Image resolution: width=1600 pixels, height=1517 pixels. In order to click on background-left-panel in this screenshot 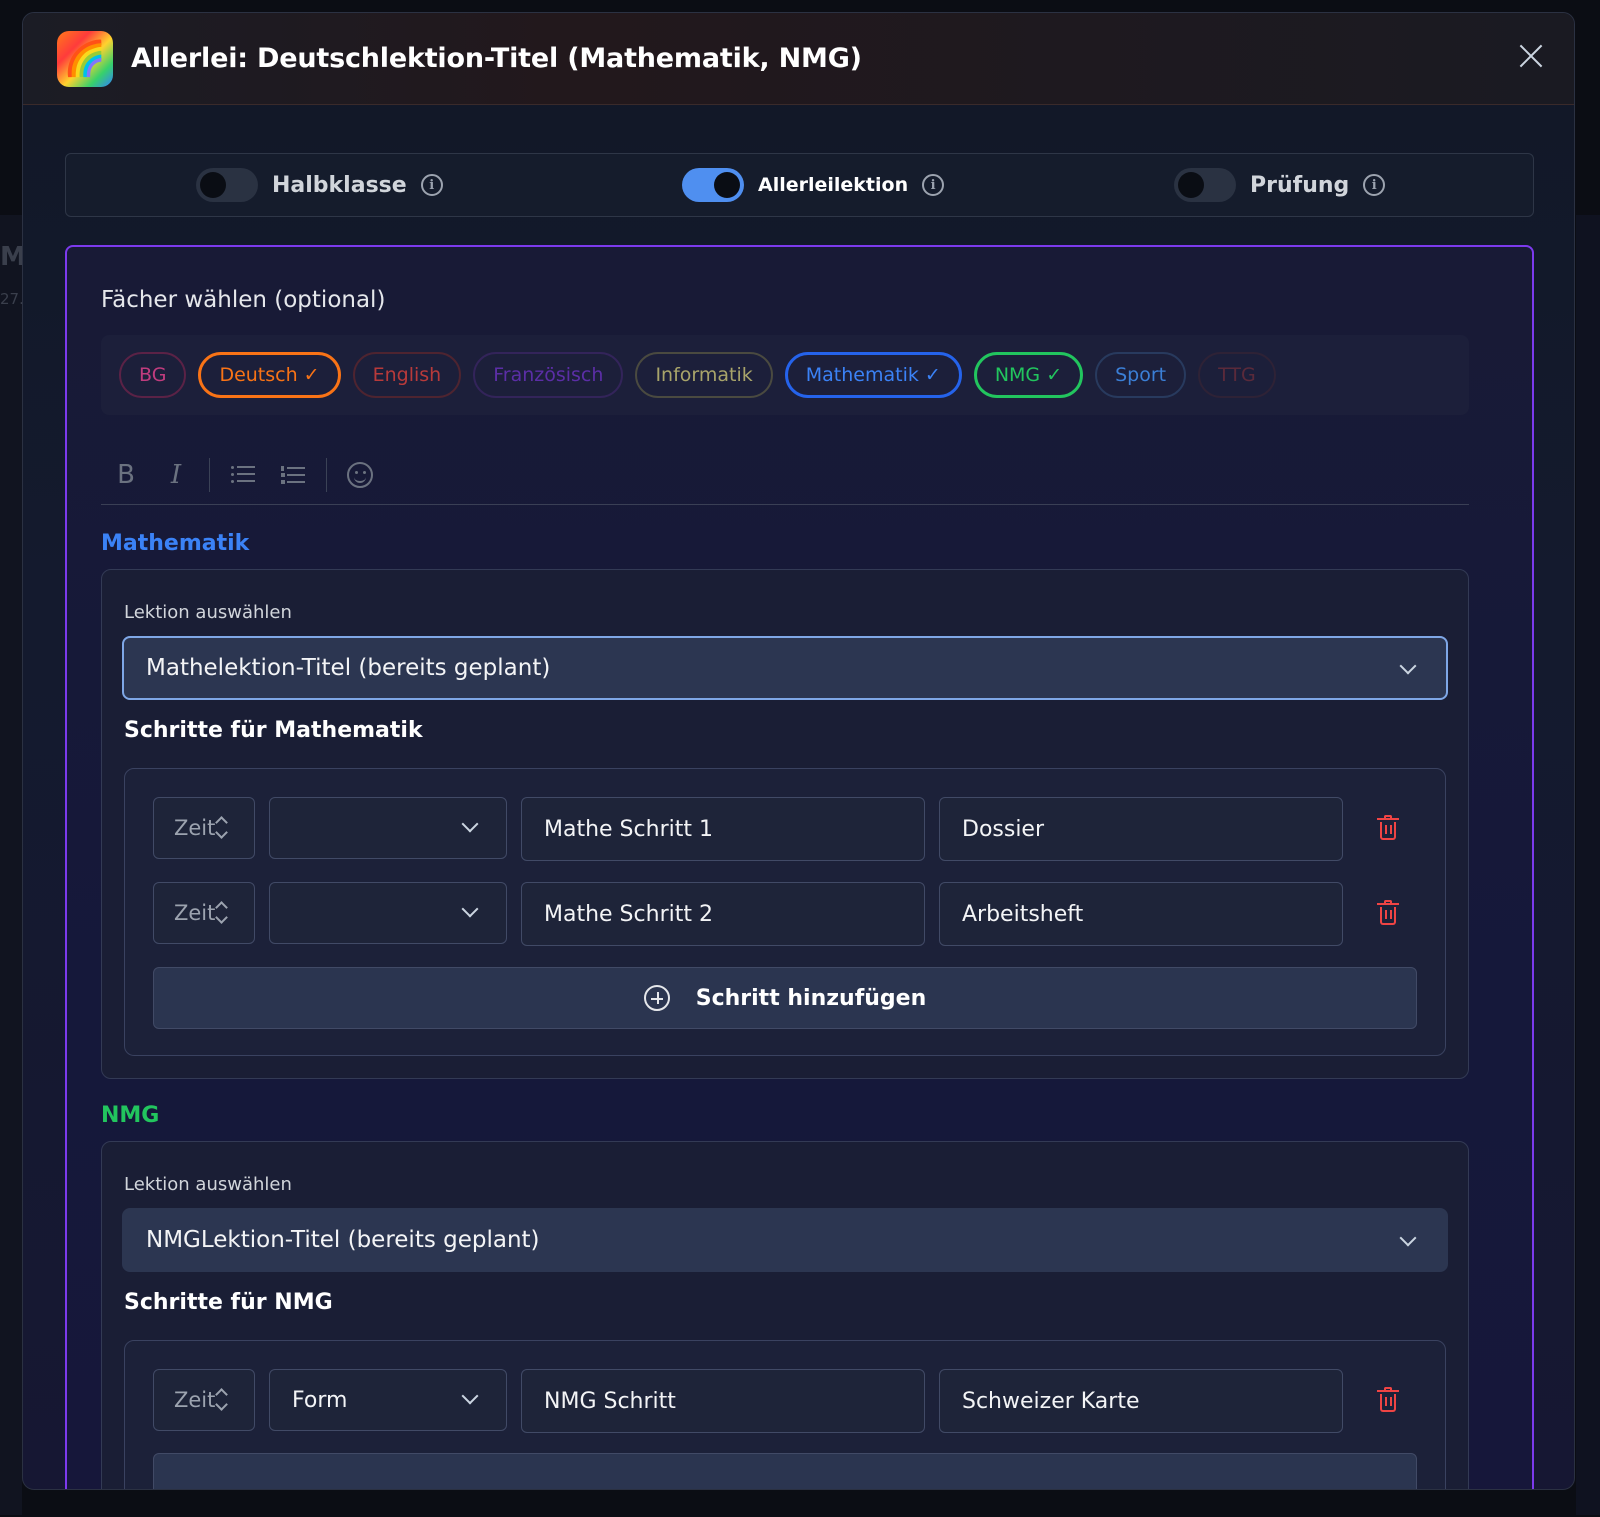, I will do `click(11, 865)`.